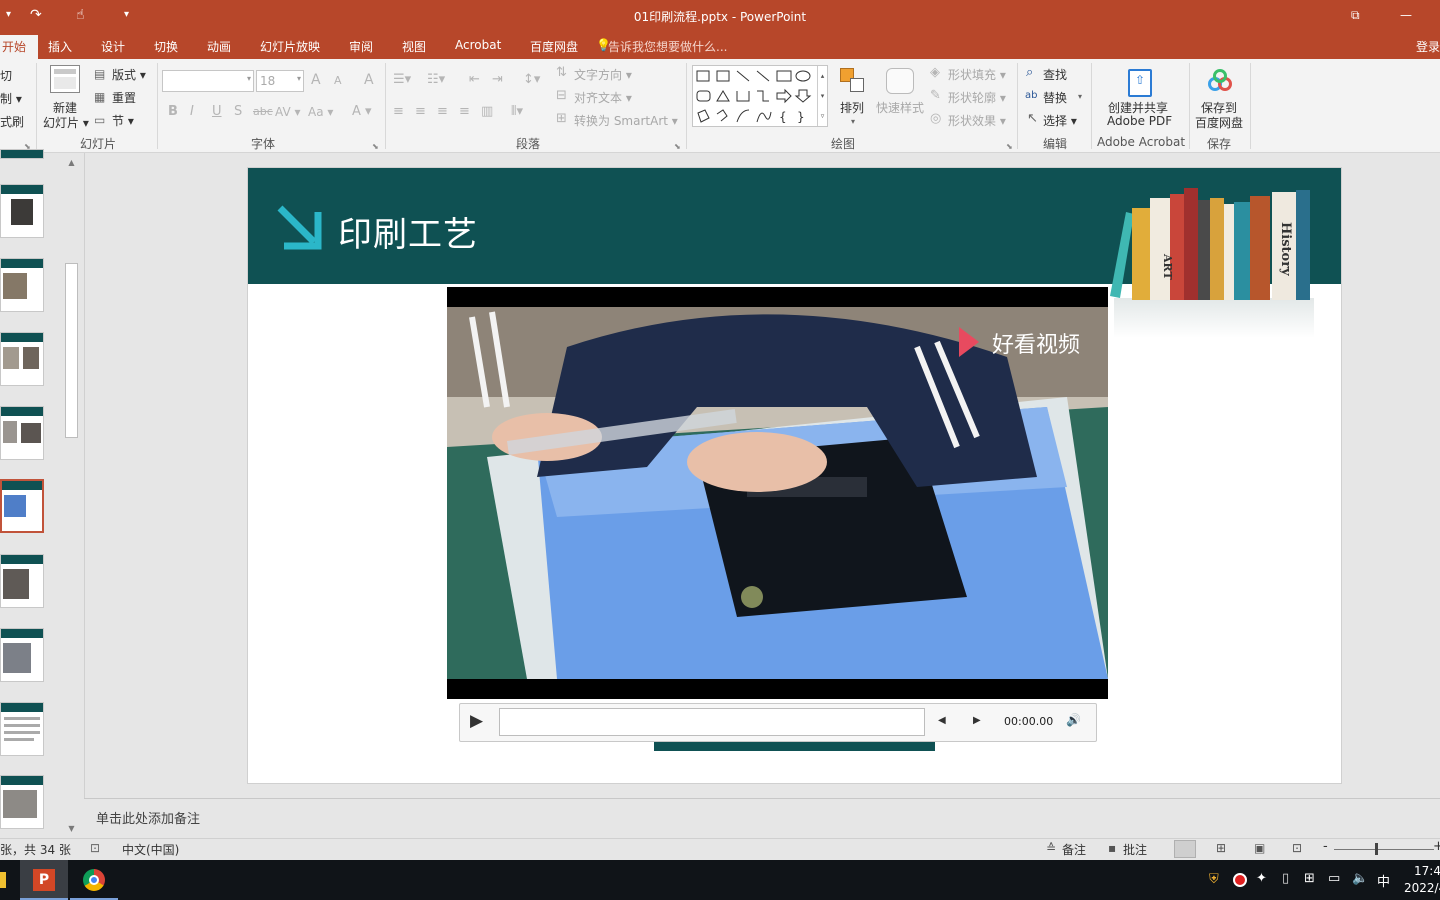 Image resolution: width=1440 pixels, height=900 pixels. What do you see at coordinates (1219, 122) in the screenshot?
I see `save-baidu-label-2: 百度网盘` at bounding box center [1219, 122].